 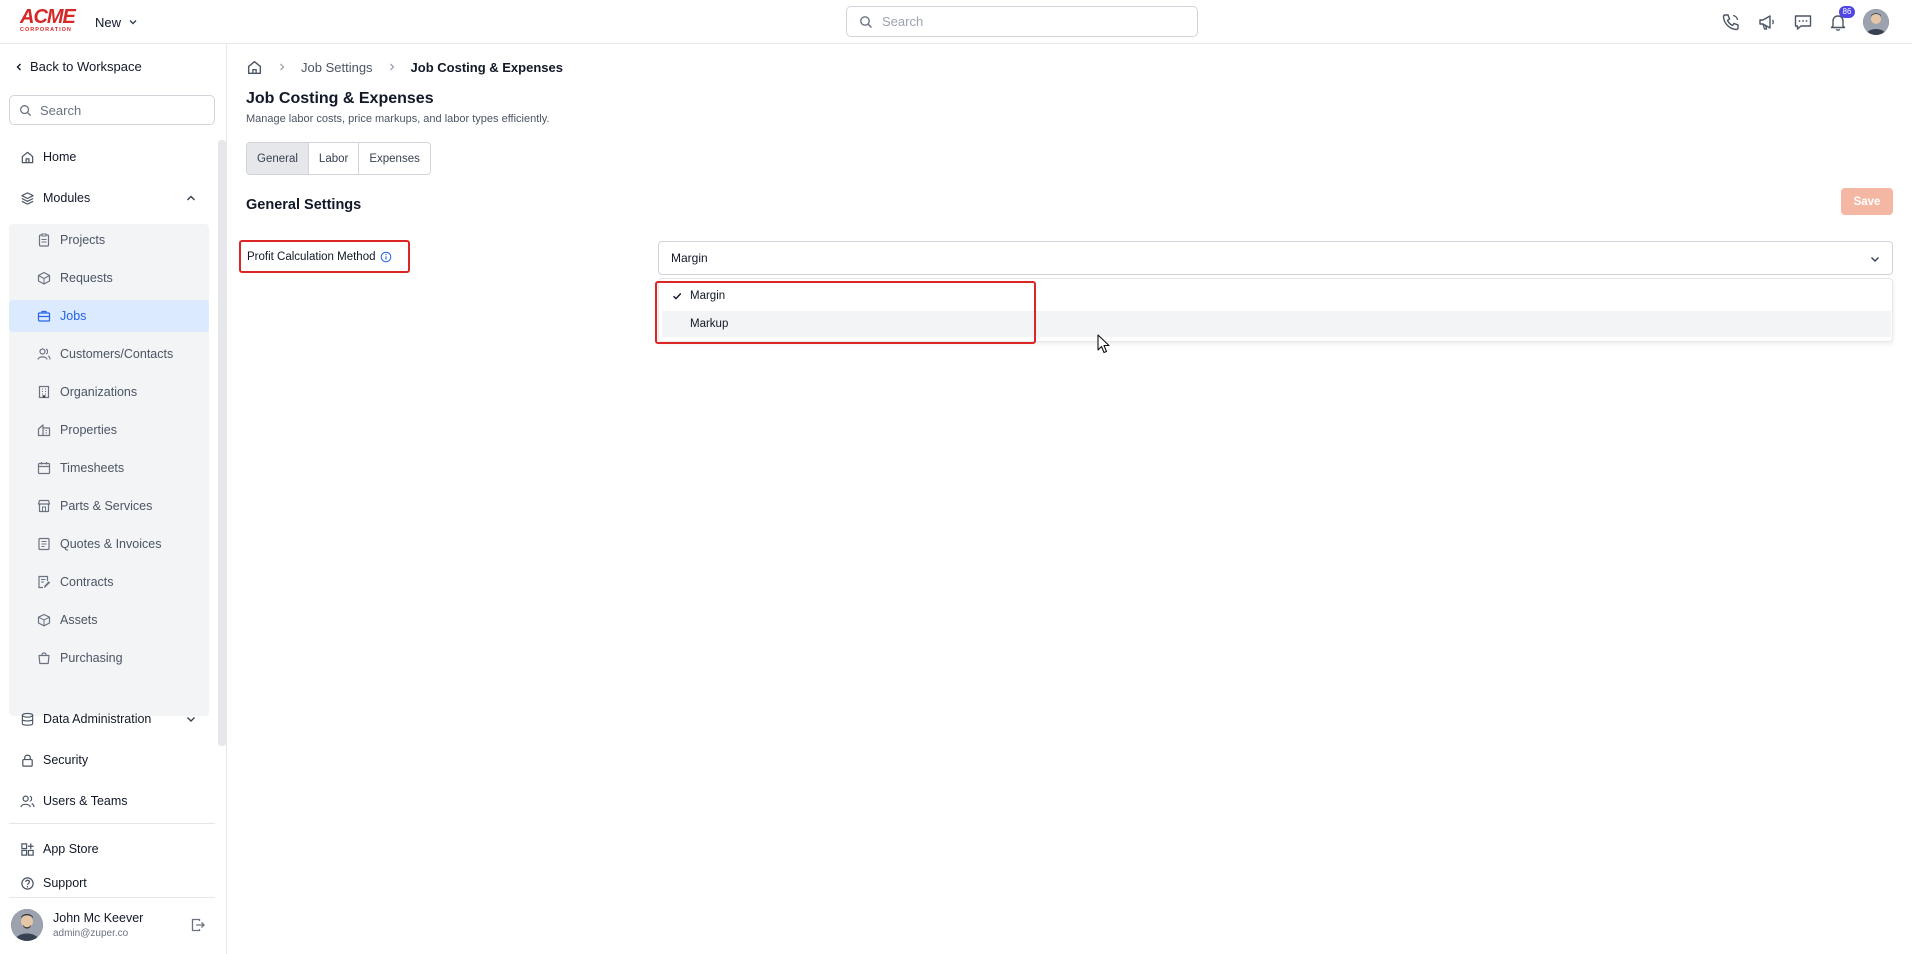 What do you see at coordinates (198, 925) in the screenshot?
I see `logout-icon` at bounding box center [198, 925].